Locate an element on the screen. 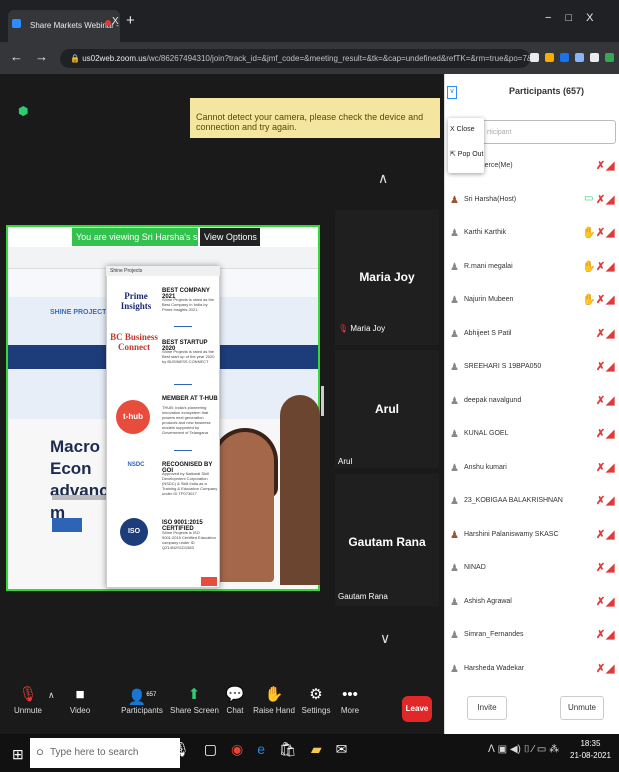 The image size is (619, 772). participant-row: ♟ Ashish Agrawal ✗ ◢ is located at coordinates (533, 604).